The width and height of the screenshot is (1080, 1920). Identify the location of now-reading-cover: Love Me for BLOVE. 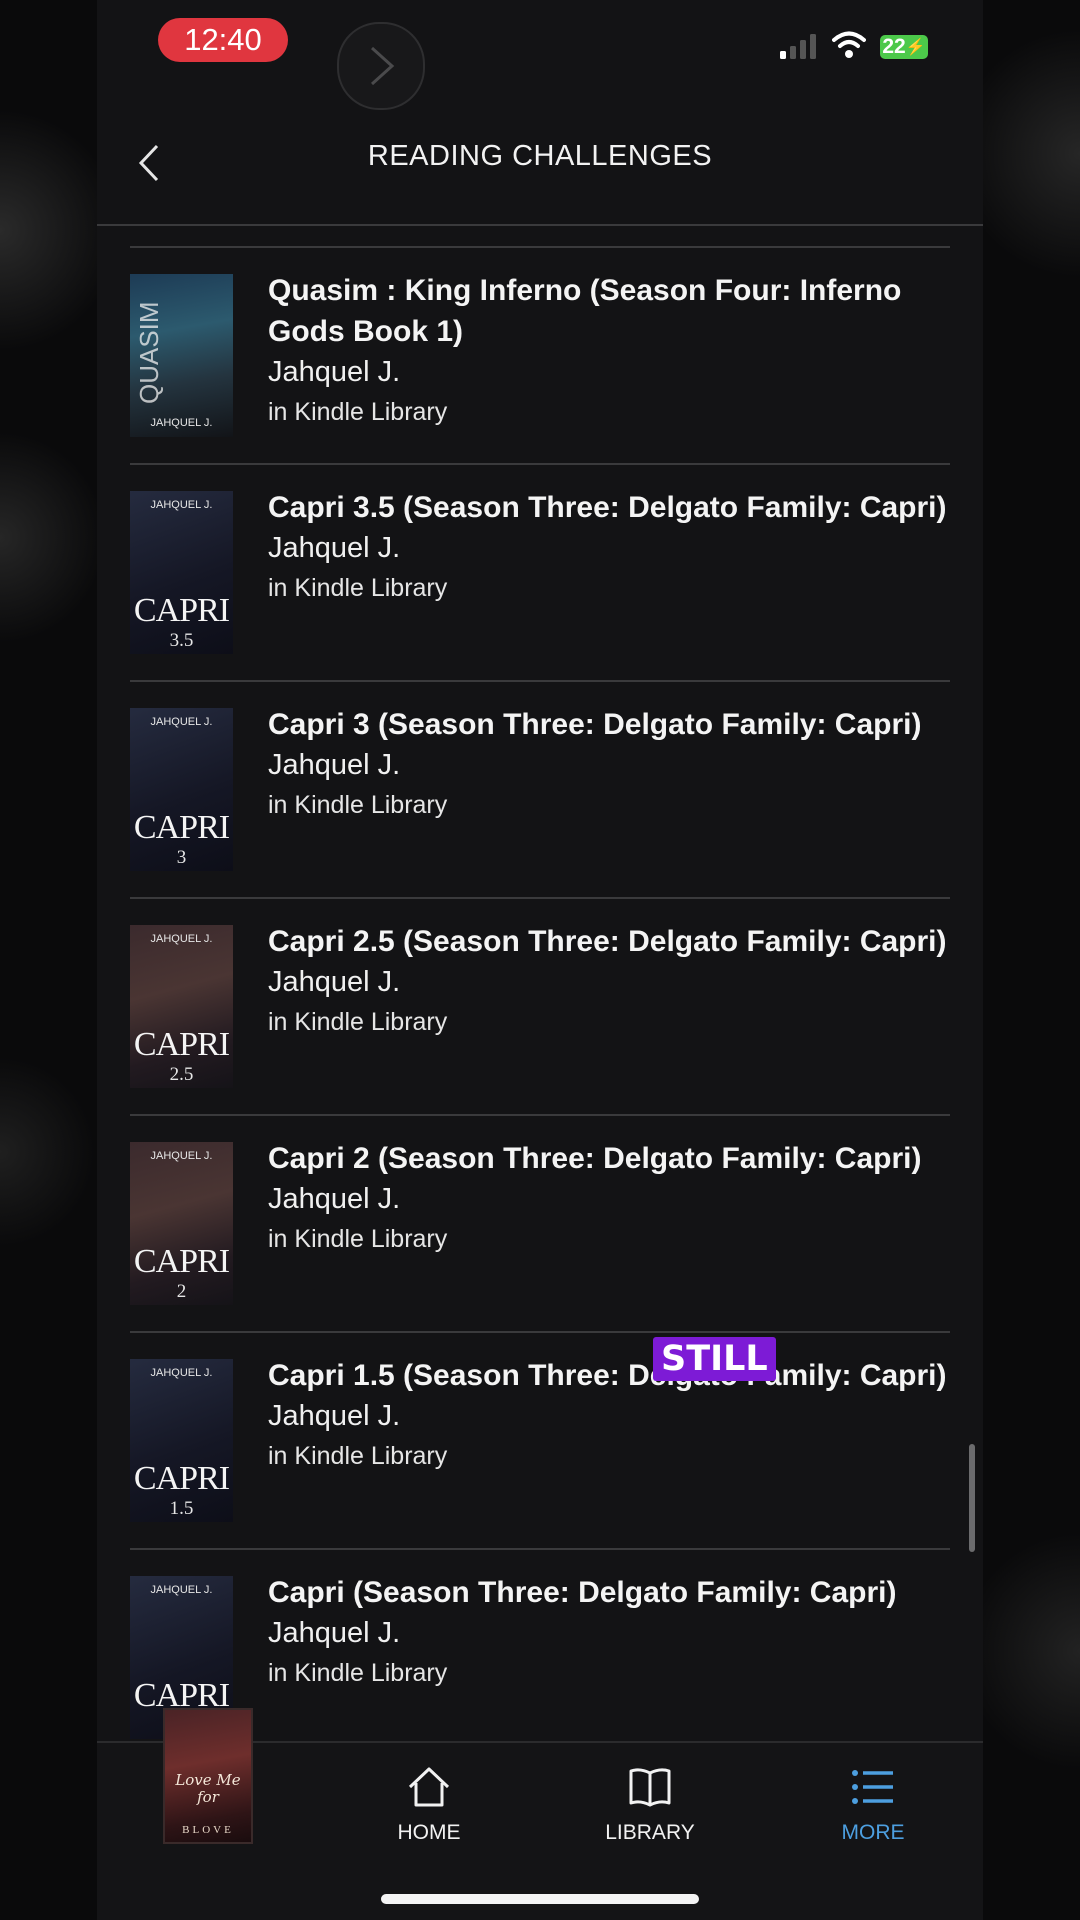
(208, 1776).